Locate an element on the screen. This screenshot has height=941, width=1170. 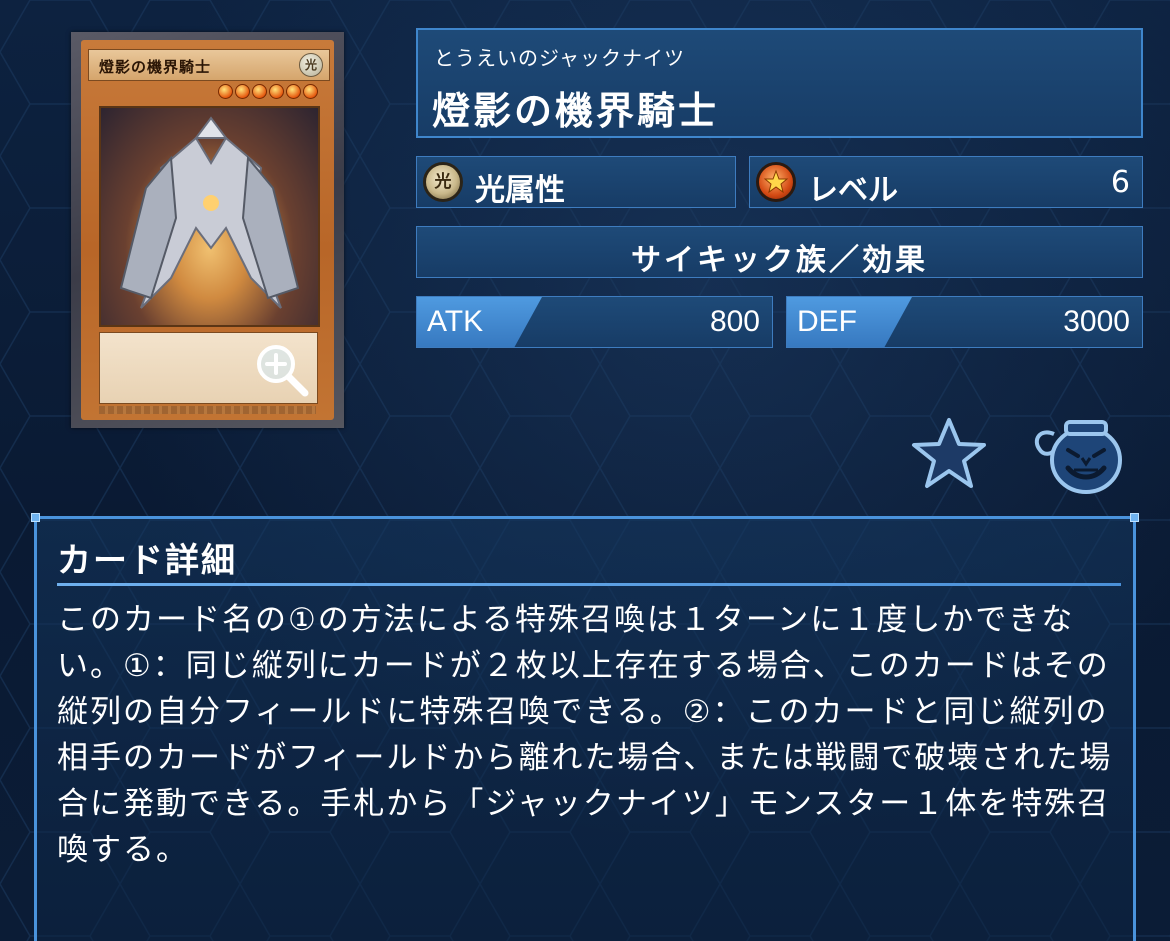
atk-label: ATK is located at coordinates (455, 321).